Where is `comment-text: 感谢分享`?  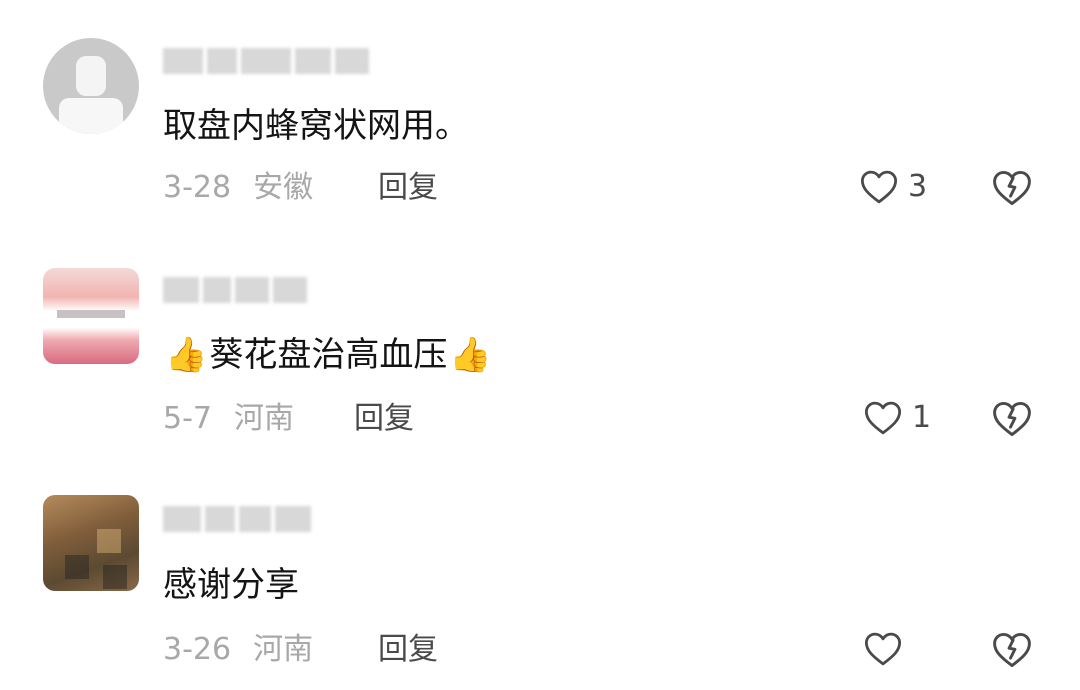 comment-text: 感谢分享 is located at coordinates (231, 585).